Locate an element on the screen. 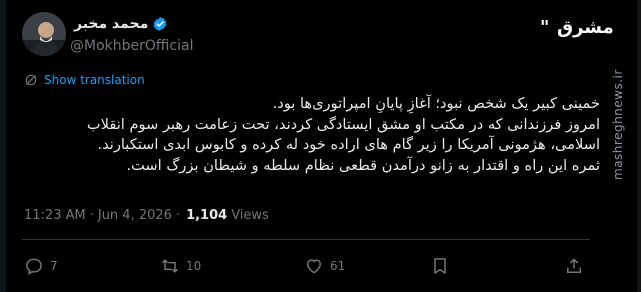 This screenshot has height=292, width=641. reply-icon is located at coordinates (34, 266).